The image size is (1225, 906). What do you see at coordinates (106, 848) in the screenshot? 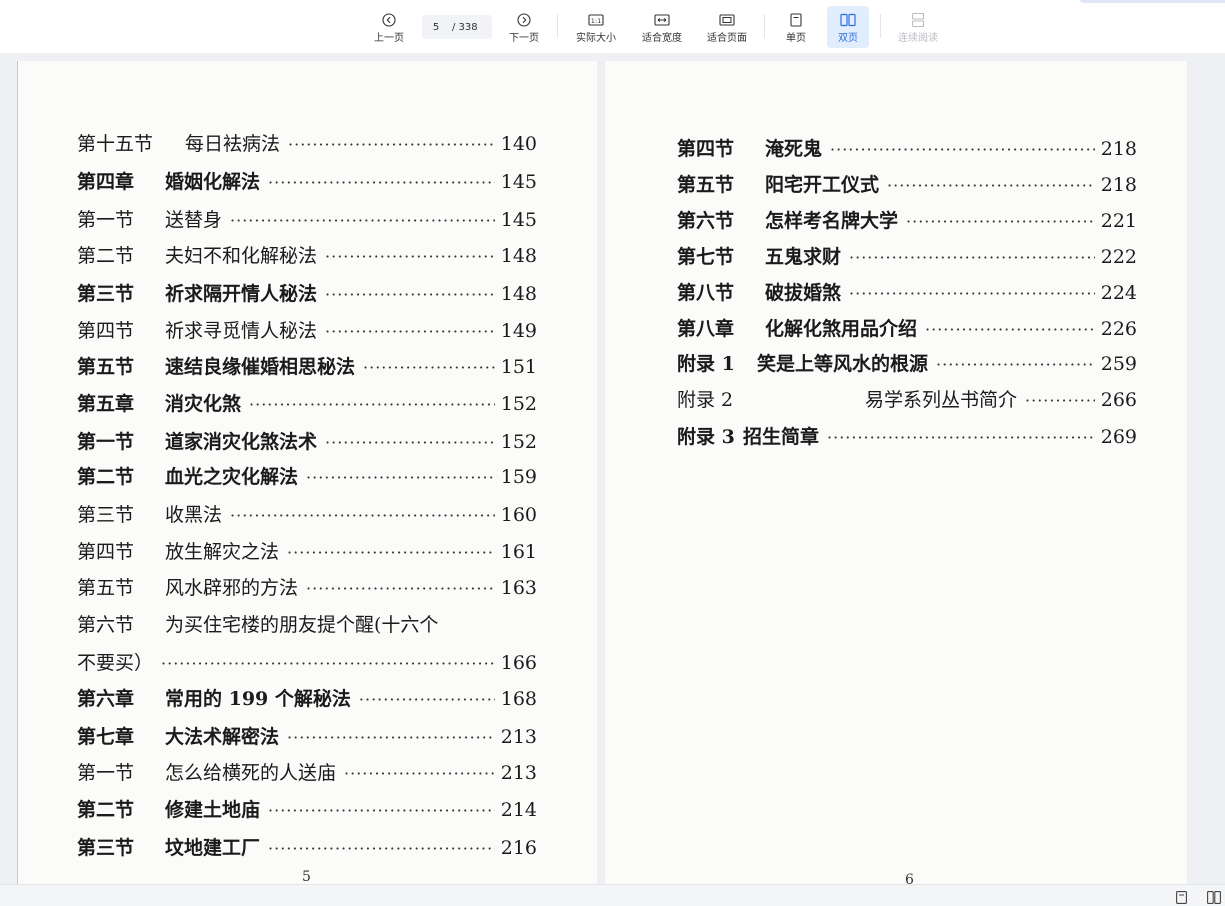
I see `toc-section-label: 第三节` at bounding box center [106, 848].